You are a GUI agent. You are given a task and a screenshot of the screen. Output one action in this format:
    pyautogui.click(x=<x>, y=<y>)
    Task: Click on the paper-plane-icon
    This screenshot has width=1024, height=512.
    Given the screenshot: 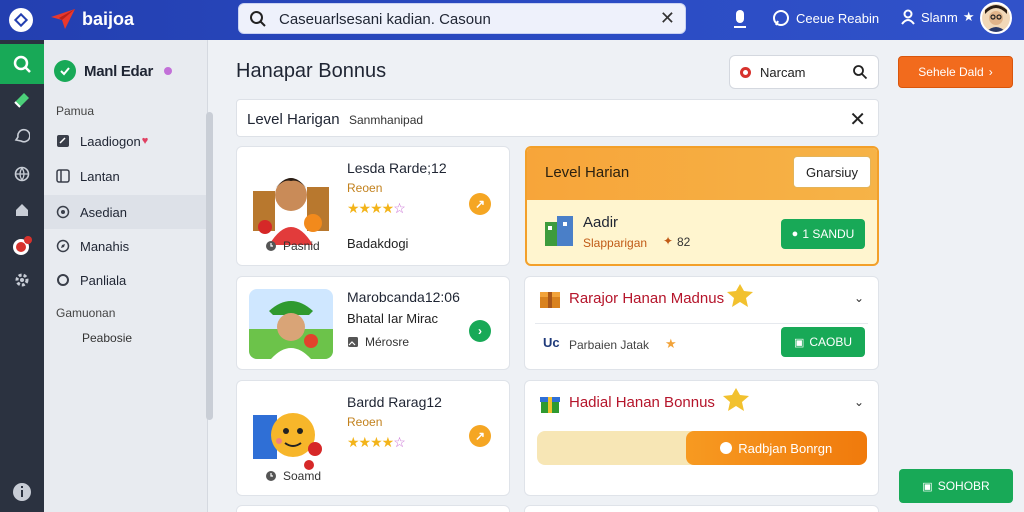 What is the action you would take?
    pyautogui.click(x=63, y=19)
    